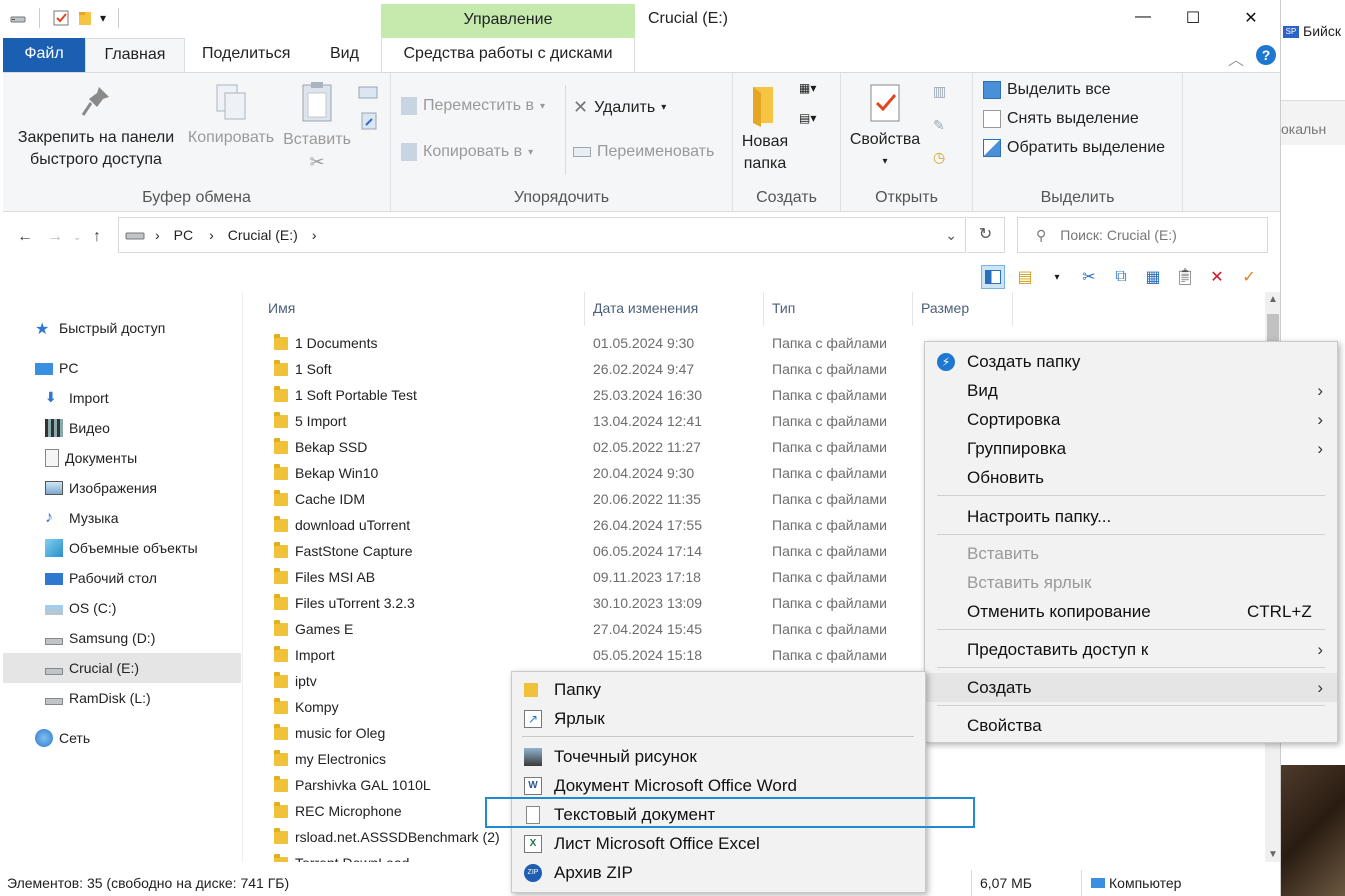  I want to click on nav-item-desktop: Рабочий стол, so click(122, 578).